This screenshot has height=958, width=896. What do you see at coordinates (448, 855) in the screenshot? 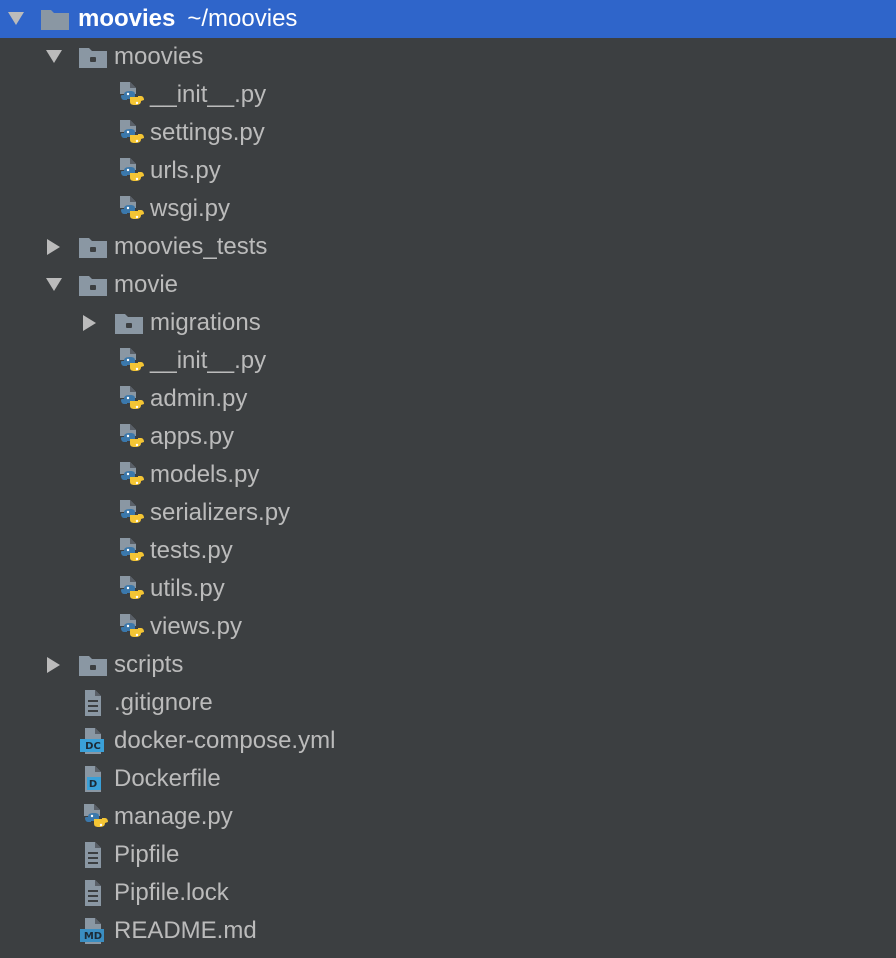
I see `tree-item-pipfile: Pipfile` at bounding box center [448, 855].